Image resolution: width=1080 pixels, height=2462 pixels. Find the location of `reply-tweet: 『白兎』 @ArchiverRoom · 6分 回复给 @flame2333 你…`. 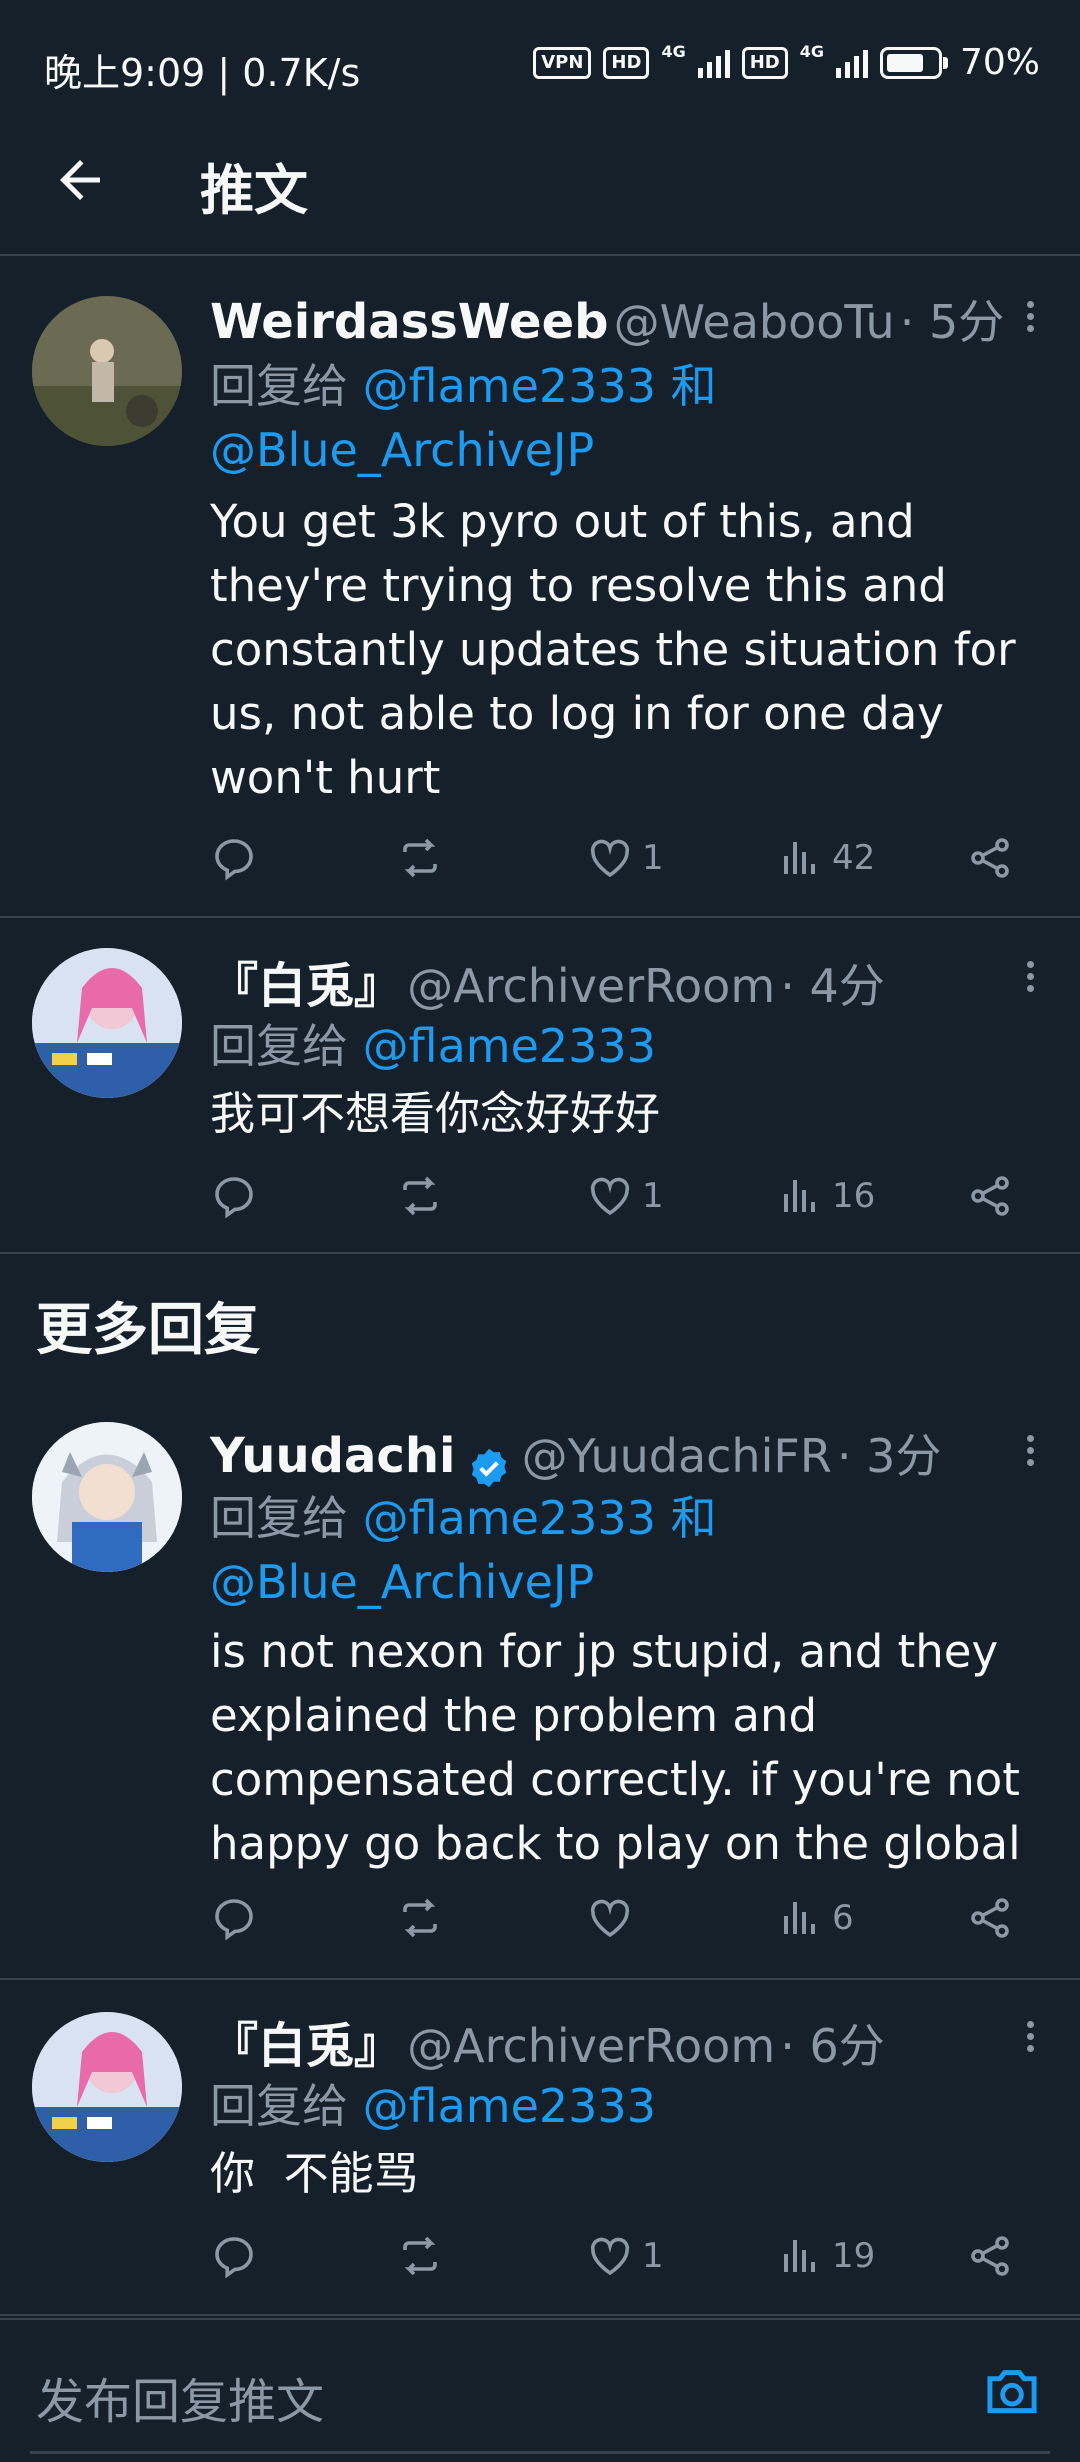

reply-tweet: 『白兎』 @ArchiverRoom · 6分 回复给 @flame2333 你… is located at coordinates (540, 2148).